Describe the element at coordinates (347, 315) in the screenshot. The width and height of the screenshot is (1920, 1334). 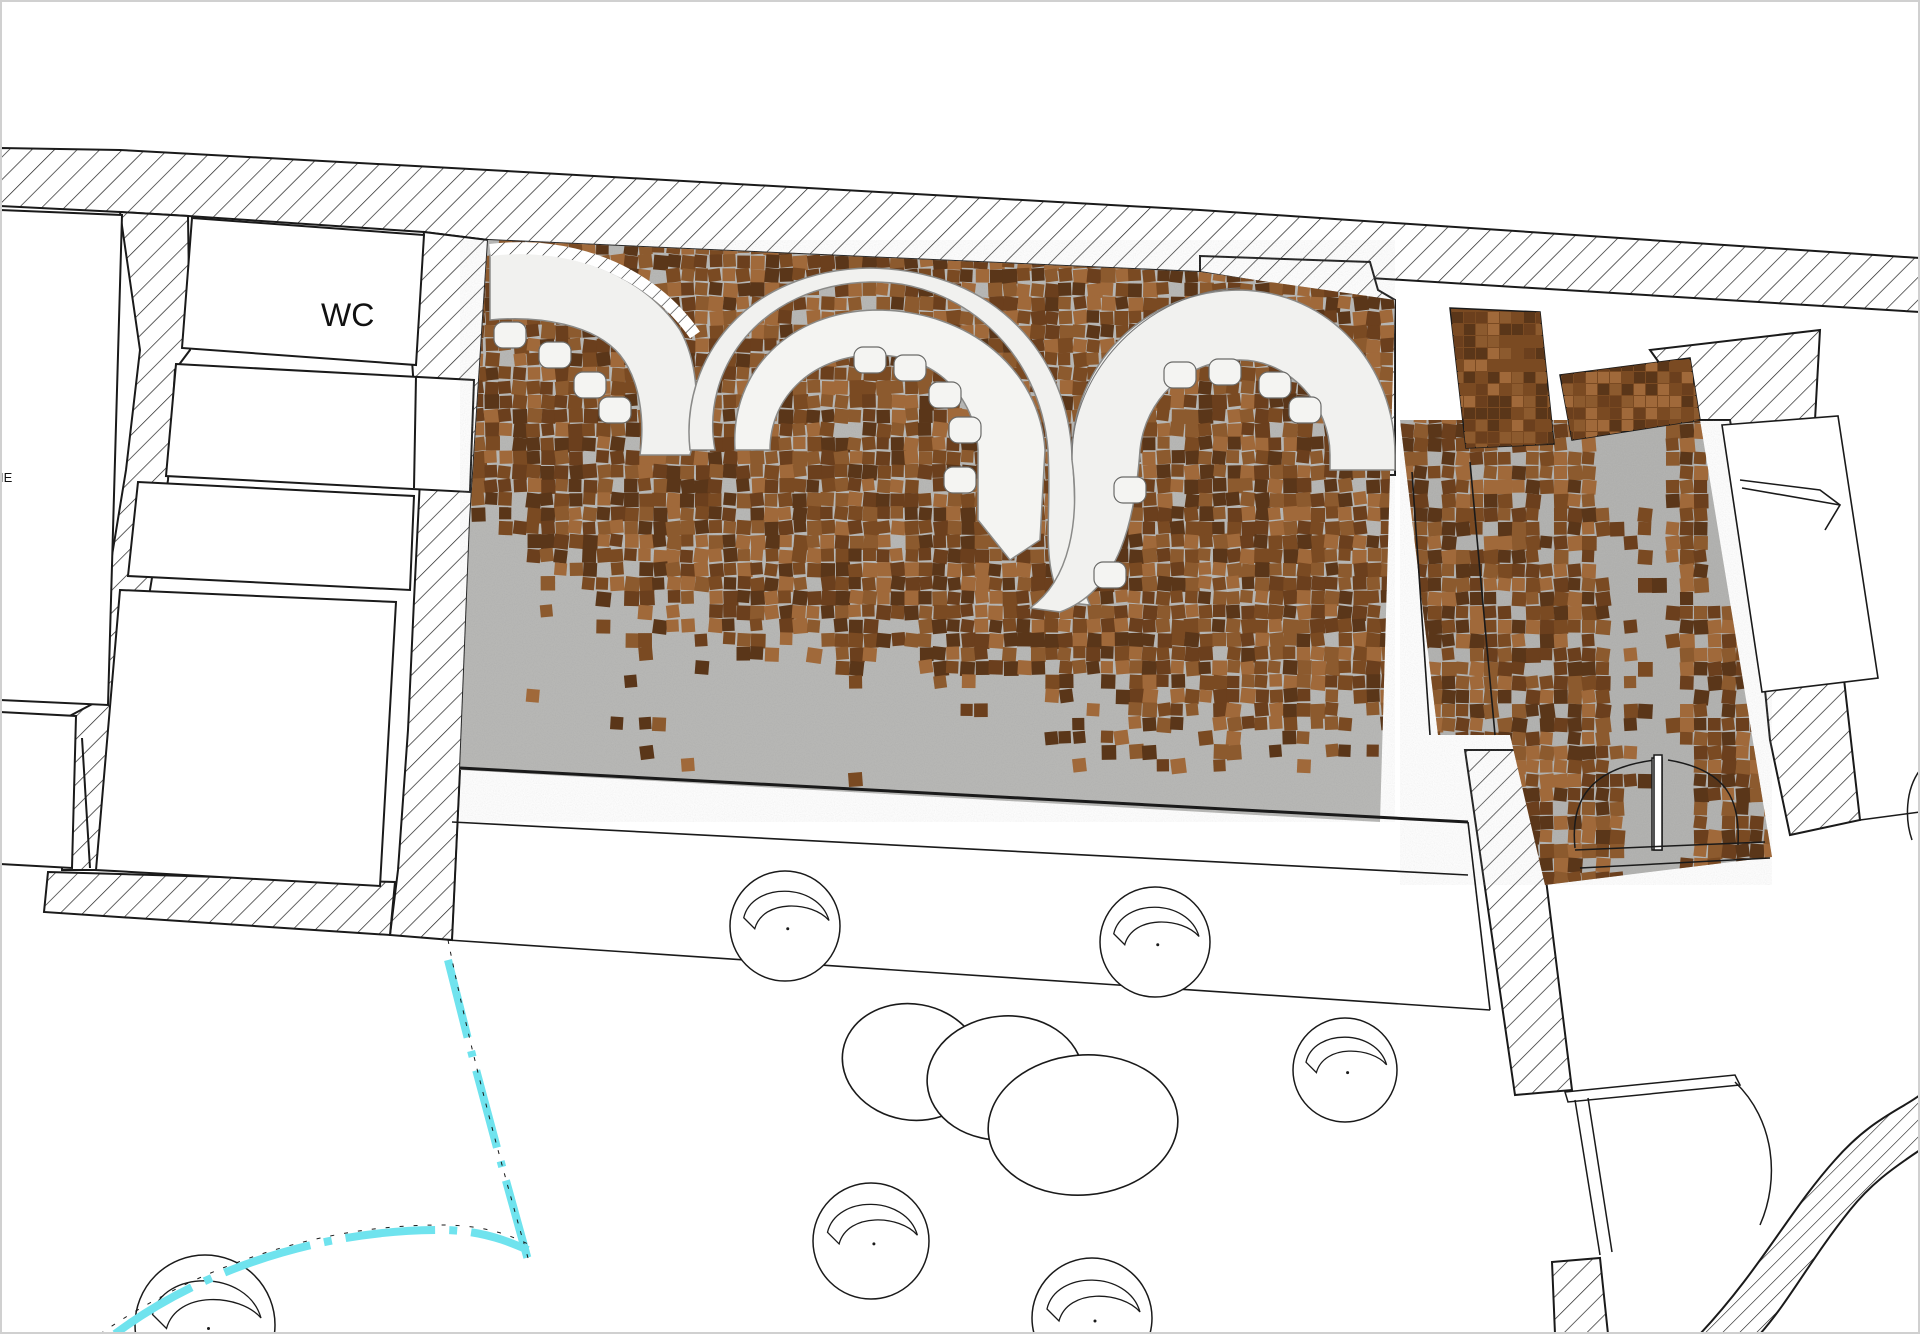
I see `wc-label: WC` at that location.